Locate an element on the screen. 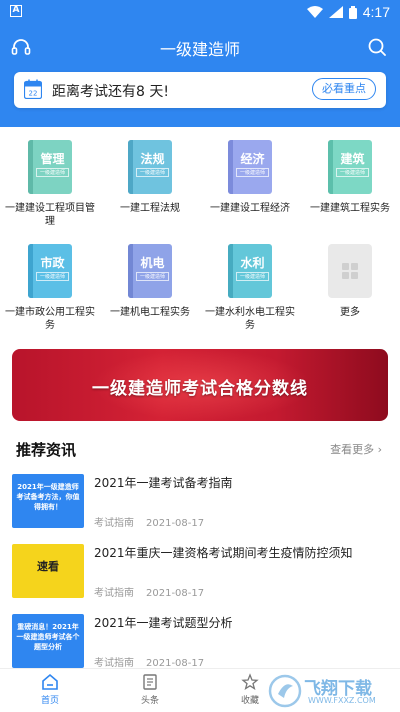  book-icon: 建筑 一级建造师 is located at coordinates (350, 167).